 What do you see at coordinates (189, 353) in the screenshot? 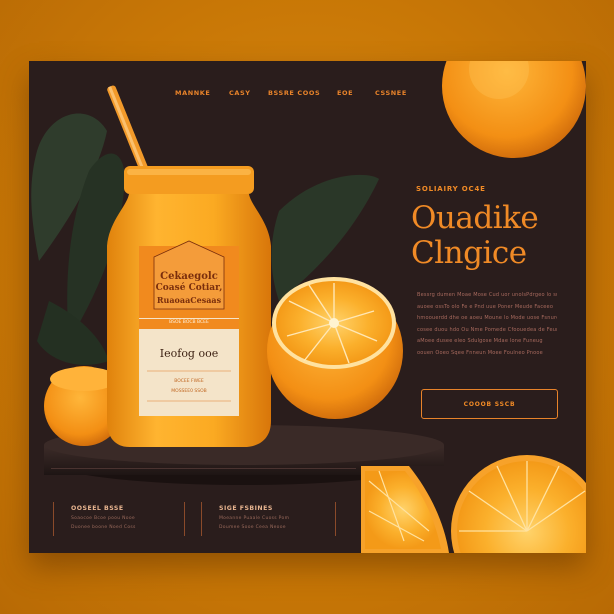
I see `jar-label-name: Ieofog ooe` at bounding box center [189, 353].